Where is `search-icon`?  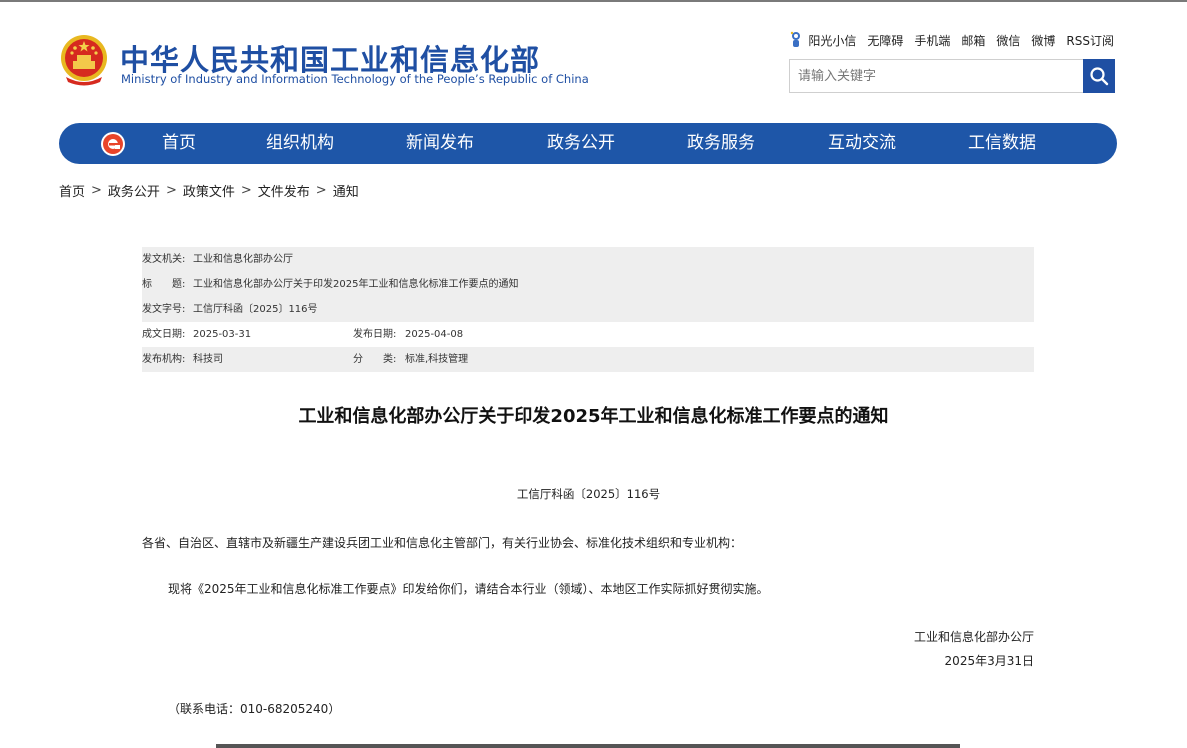
search-icon is located at coordinates (1099, 76).